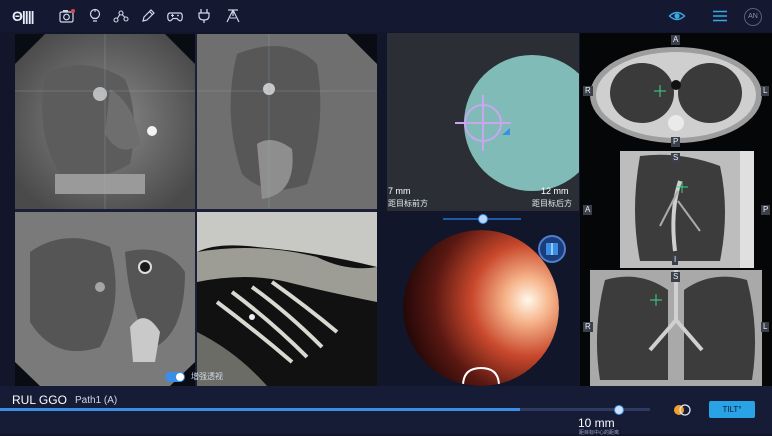 The image size is (772, 436). I want to click on tilt-button: TILT°, so click(732, 409).